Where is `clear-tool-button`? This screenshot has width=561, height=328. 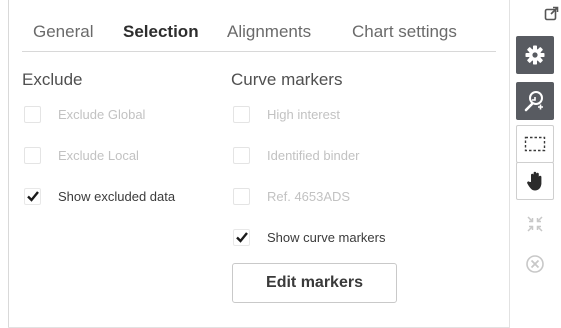
clear-tool-button is located at coordinates (535, 264).